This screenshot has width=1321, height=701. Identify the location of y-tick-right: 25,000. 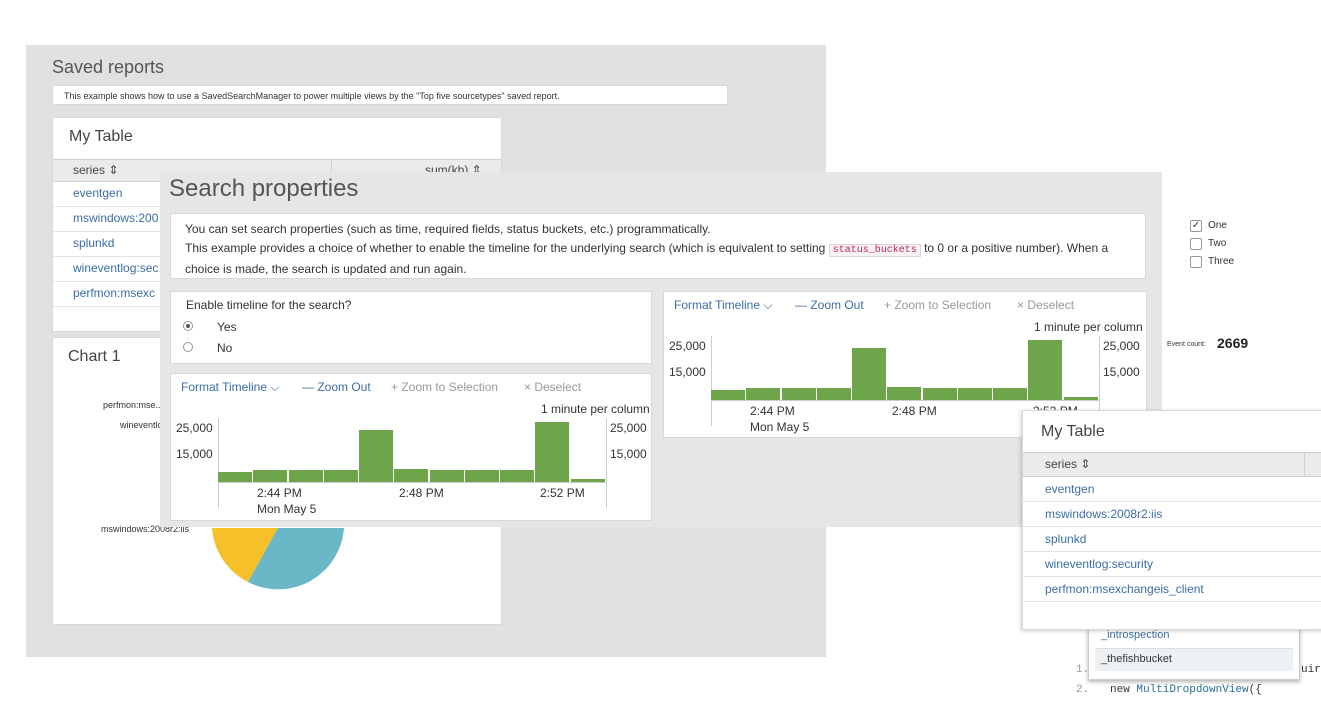
(1121, 346).